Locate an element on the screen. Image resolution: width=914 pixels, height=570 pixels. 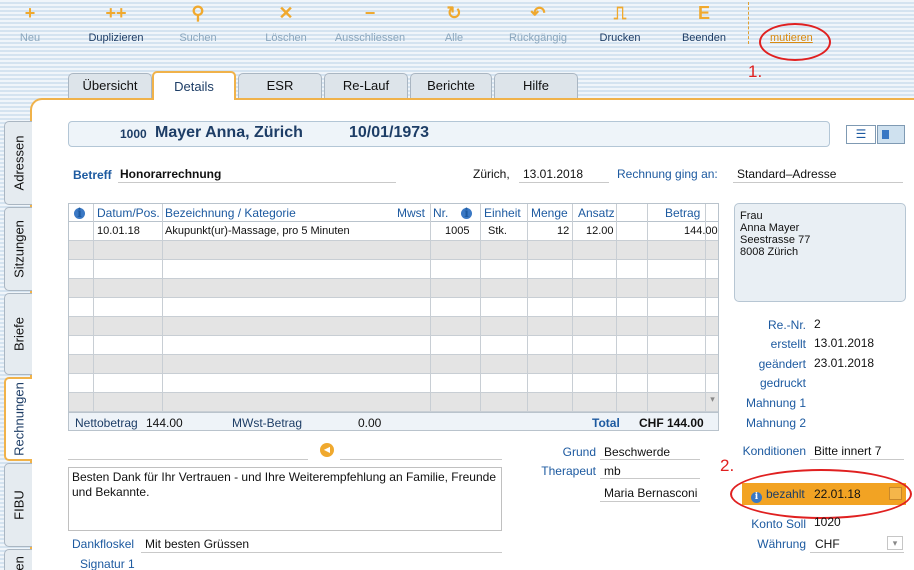
therapeut-label: Therapeut is located at coordinates (568, 471).